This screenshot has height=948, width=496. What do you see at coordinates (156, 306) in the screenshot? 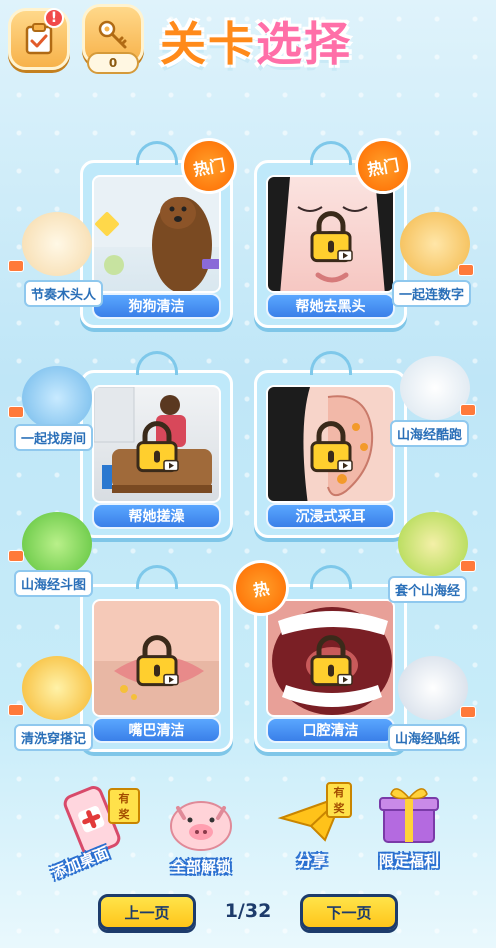
I see `level-label: 狗狗清洁` at bounding box center [156, 306].